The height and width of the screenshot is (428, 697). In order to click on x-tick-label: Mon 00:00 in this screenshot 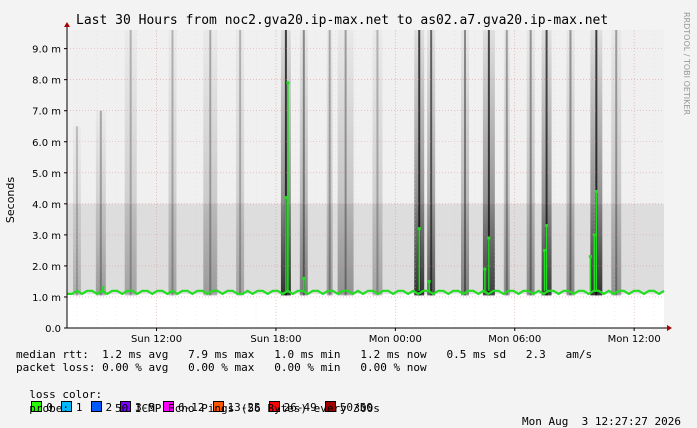, I will do `click(395, 339)`.